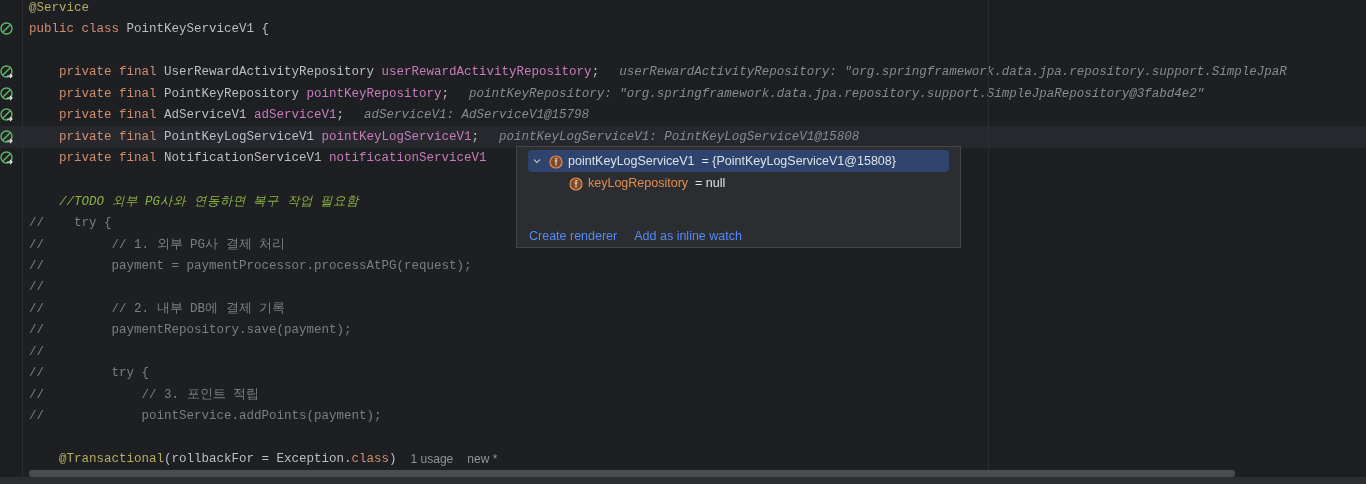 This screenshot has height=484, width=1366. Describe the element at coordinates (254, 93) in the screenshot. I see `code-line: private final PointKeyRepository pointKeyRepository;` at that location.